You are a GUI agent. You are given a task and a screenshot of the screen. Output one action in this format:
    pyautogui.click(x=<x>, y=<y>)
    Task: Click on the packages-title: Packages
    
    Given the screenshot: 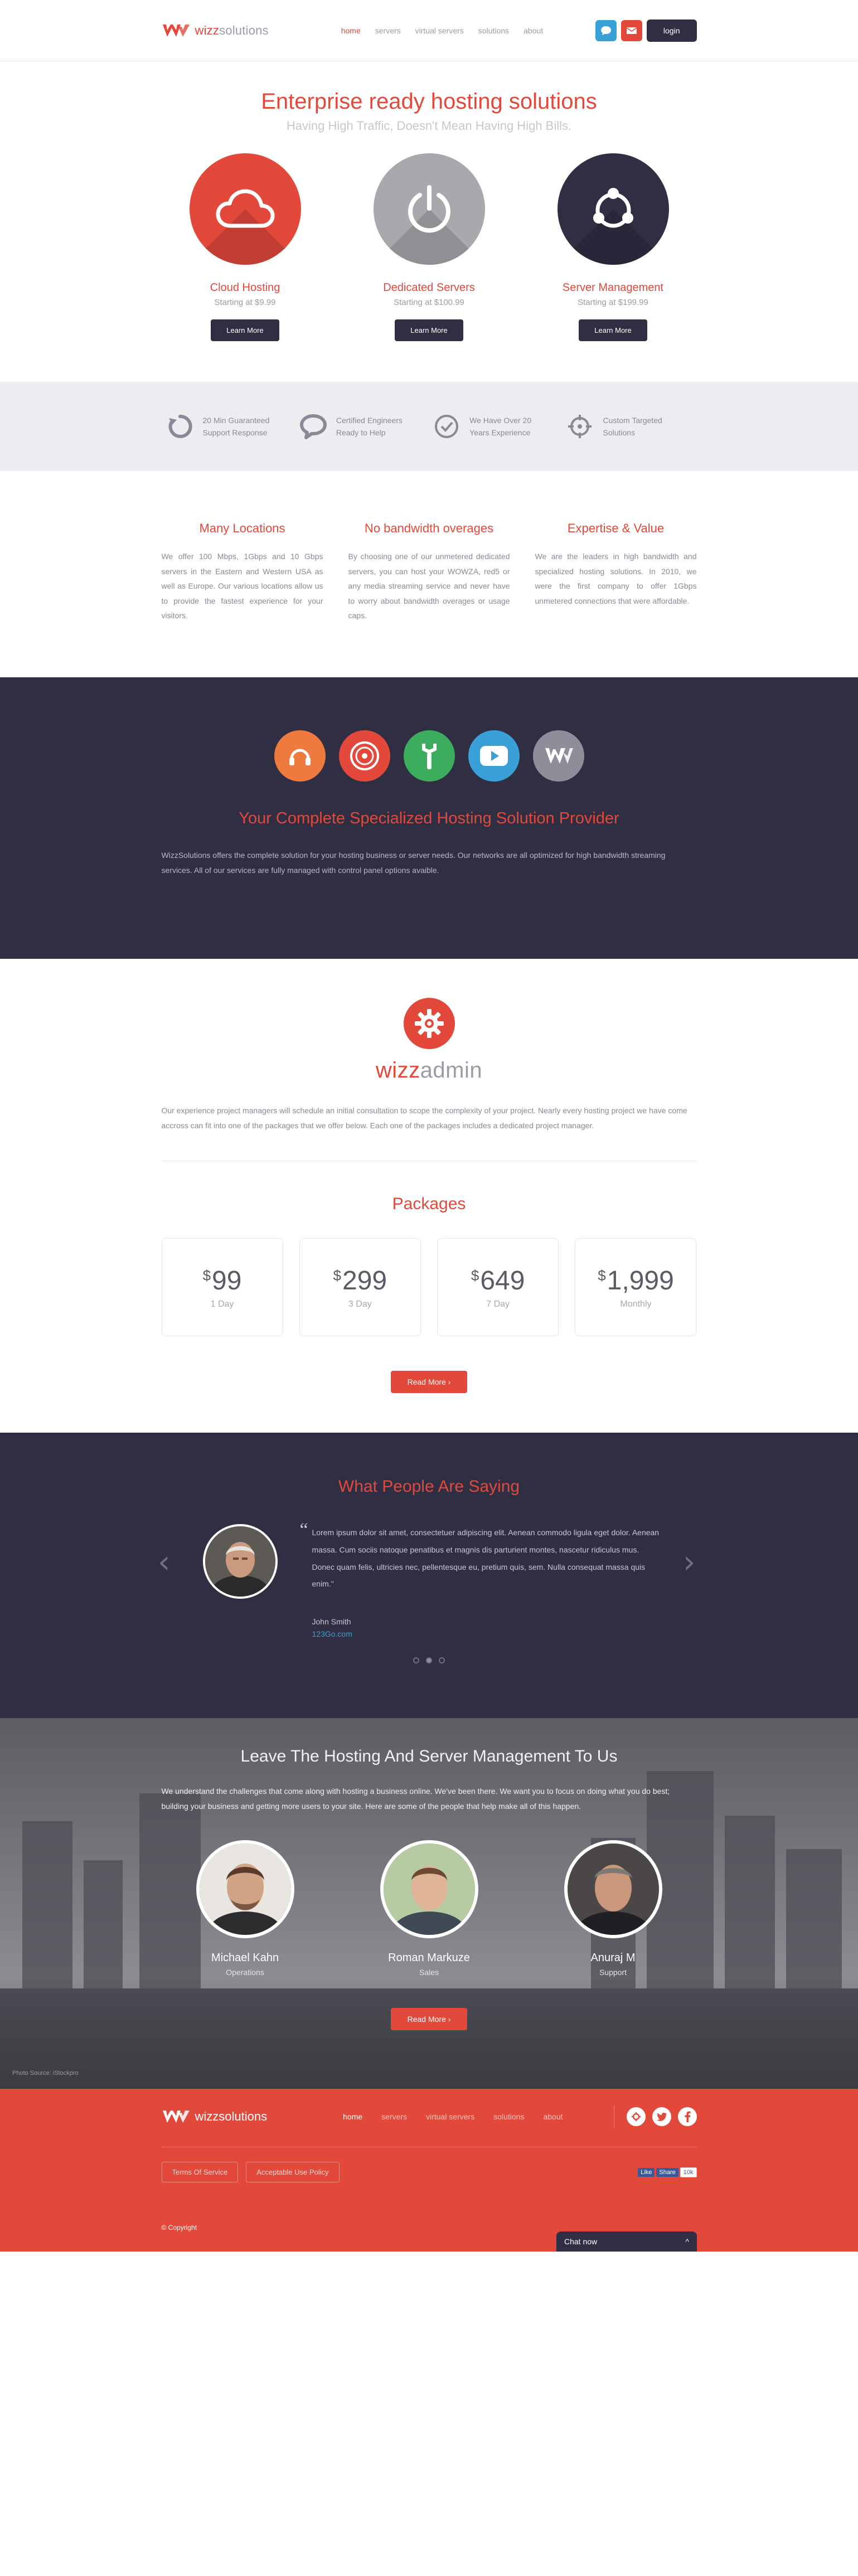 What is the action you would take?
    pyautogui.click(x=429, y=1205)
    